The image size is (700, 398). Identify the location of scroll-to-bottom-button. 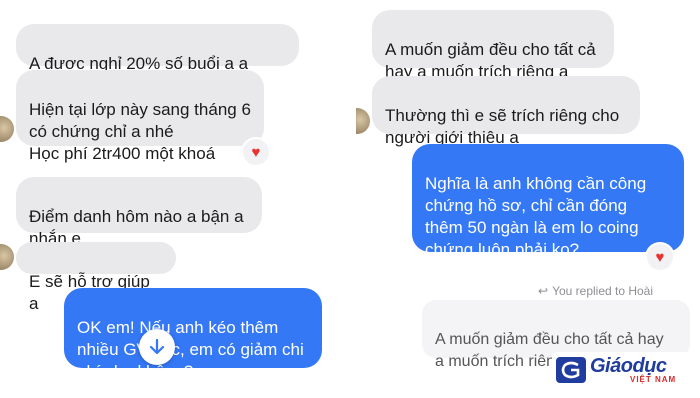
(157, 347).